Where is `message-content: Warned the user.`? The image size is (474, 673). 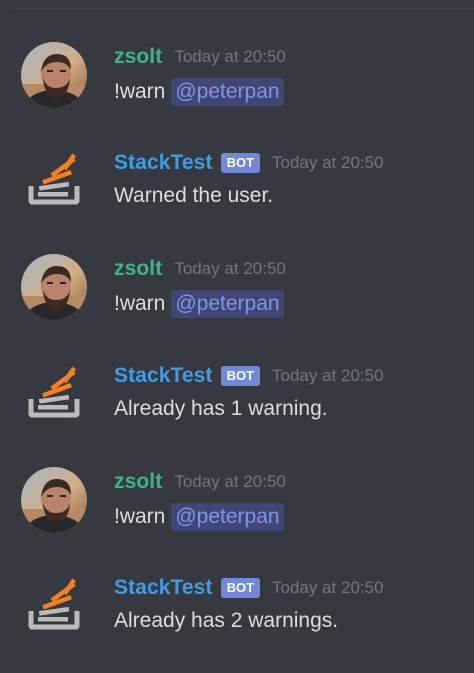 message-content: Warned the user. is located at coordinates (193, 196).